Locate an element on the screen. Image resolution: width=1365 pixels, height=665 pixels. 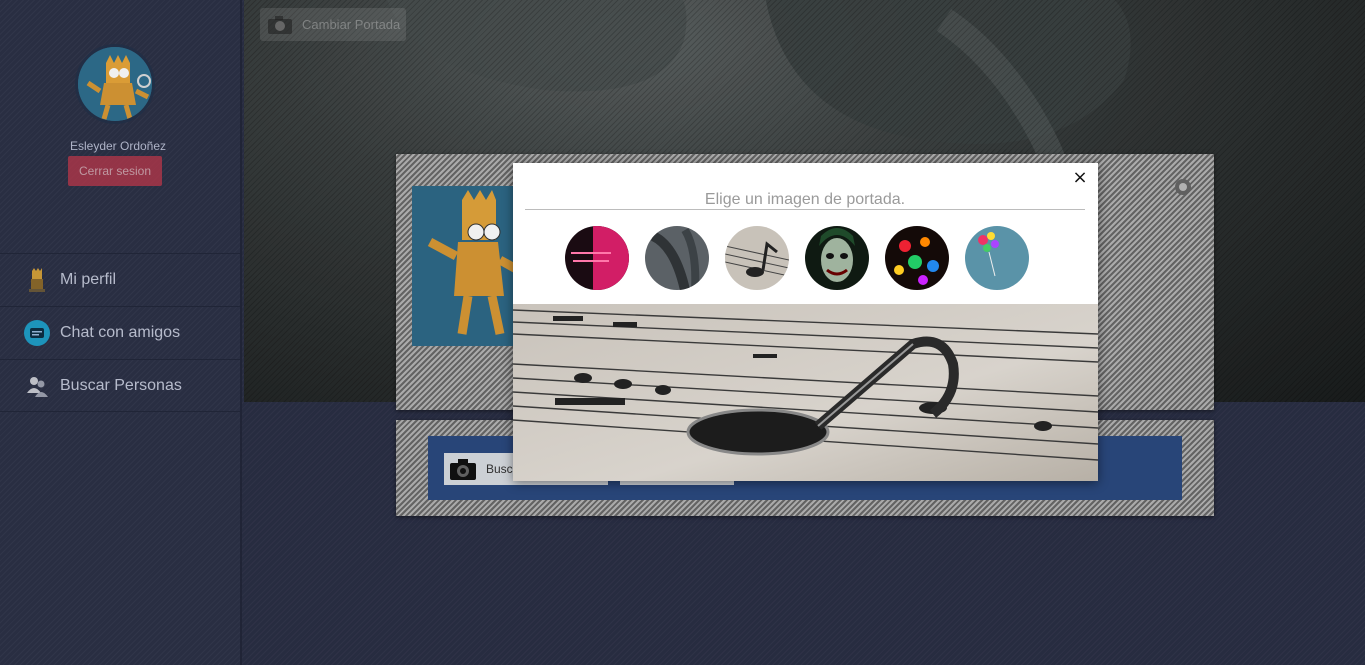
balloons-thumbnail is located at coordinates (997, 258).